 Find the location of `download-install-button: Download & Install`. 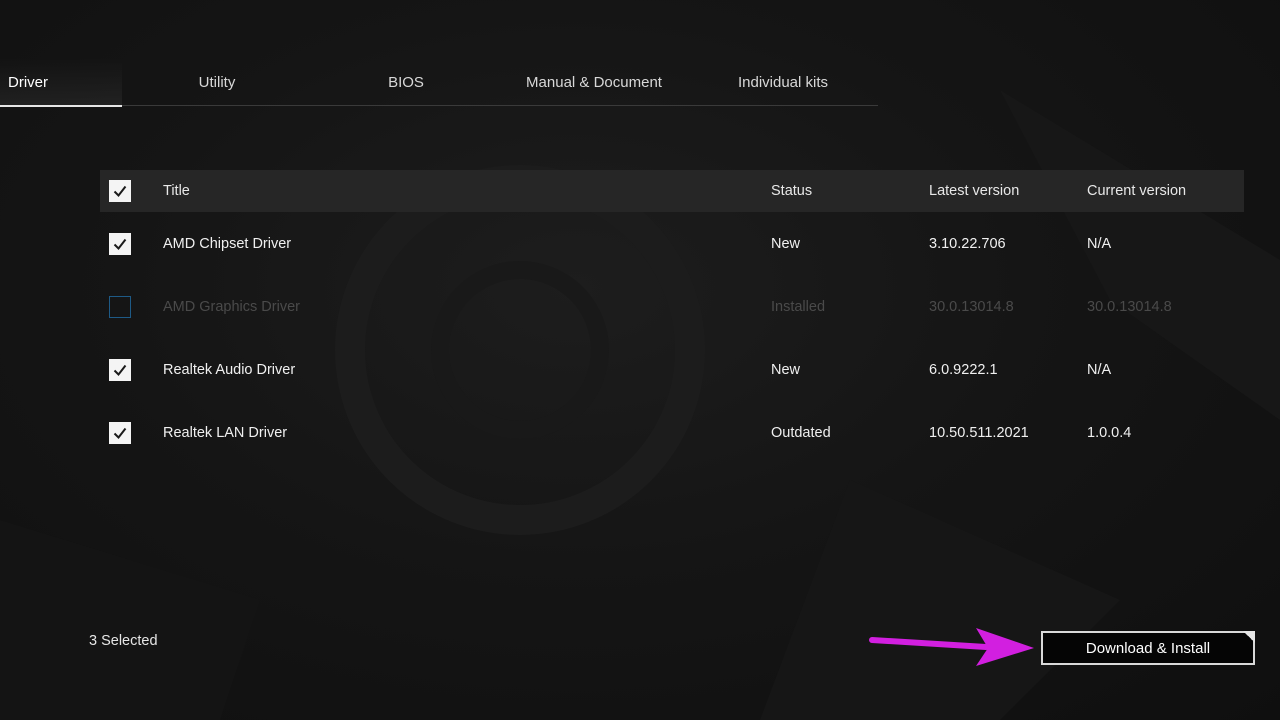

download-install-button: Download & Install is located at coordinates (1148, 648).